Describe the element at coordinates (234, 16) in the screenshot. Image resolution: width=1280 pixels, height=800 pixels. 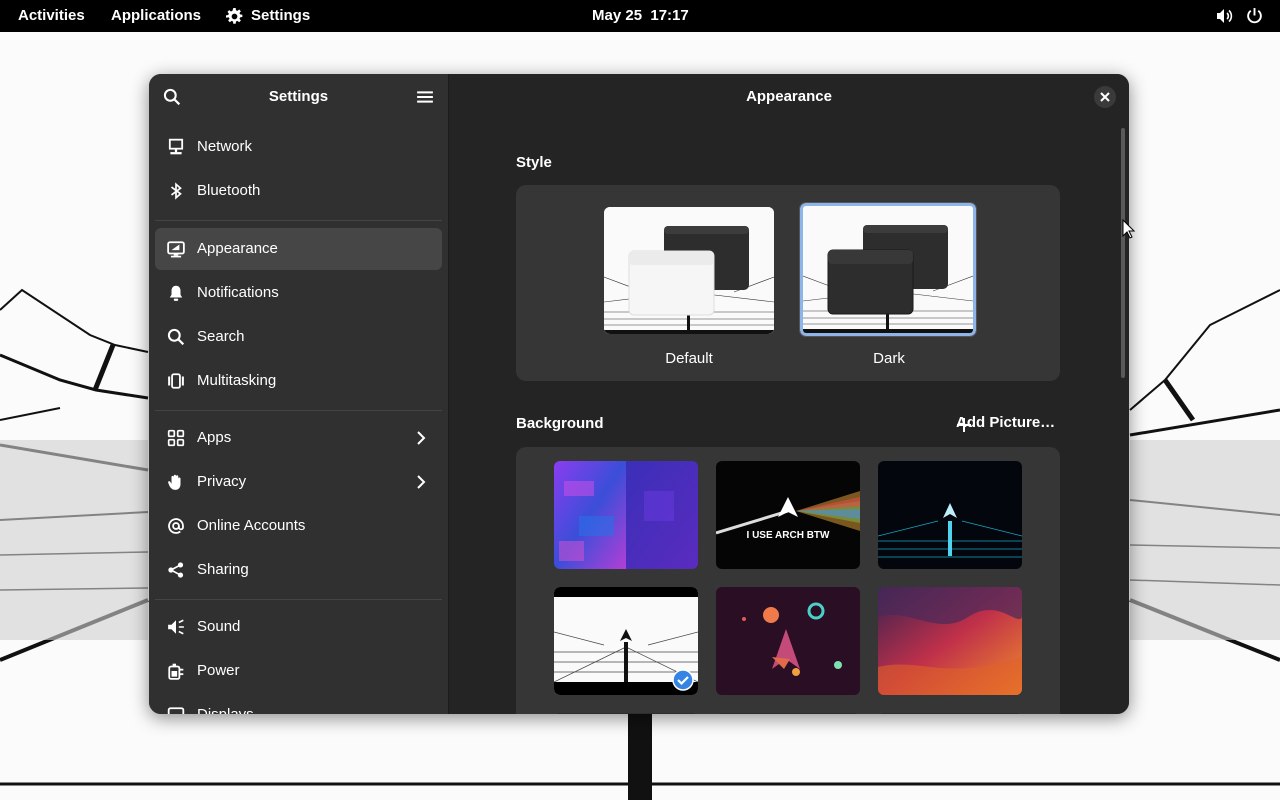
I see `gear-icon` at that location.